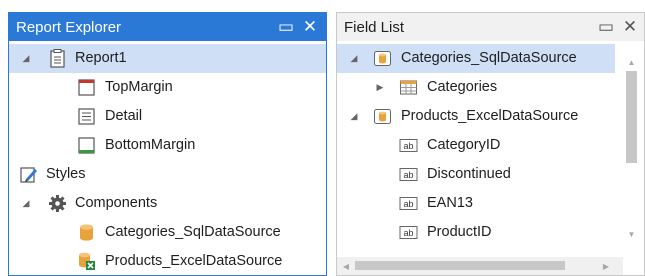  I want to click on tree-item-label: Components, so click(116, 203).